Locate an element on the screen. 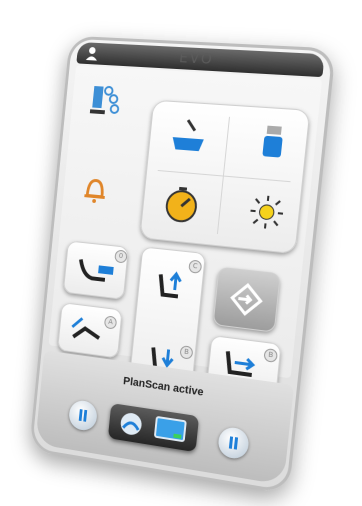 This screenshot has height=506, width=362. screen-icon is located at coordinates (170, 430).